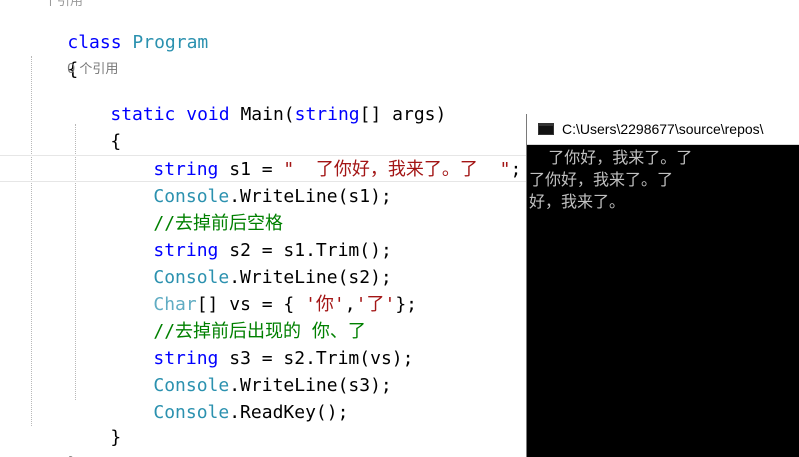  What do you see at coordinates (208, 114) in the screenshot?
I see `keyword-void: void` at bounding box center [208, 114].